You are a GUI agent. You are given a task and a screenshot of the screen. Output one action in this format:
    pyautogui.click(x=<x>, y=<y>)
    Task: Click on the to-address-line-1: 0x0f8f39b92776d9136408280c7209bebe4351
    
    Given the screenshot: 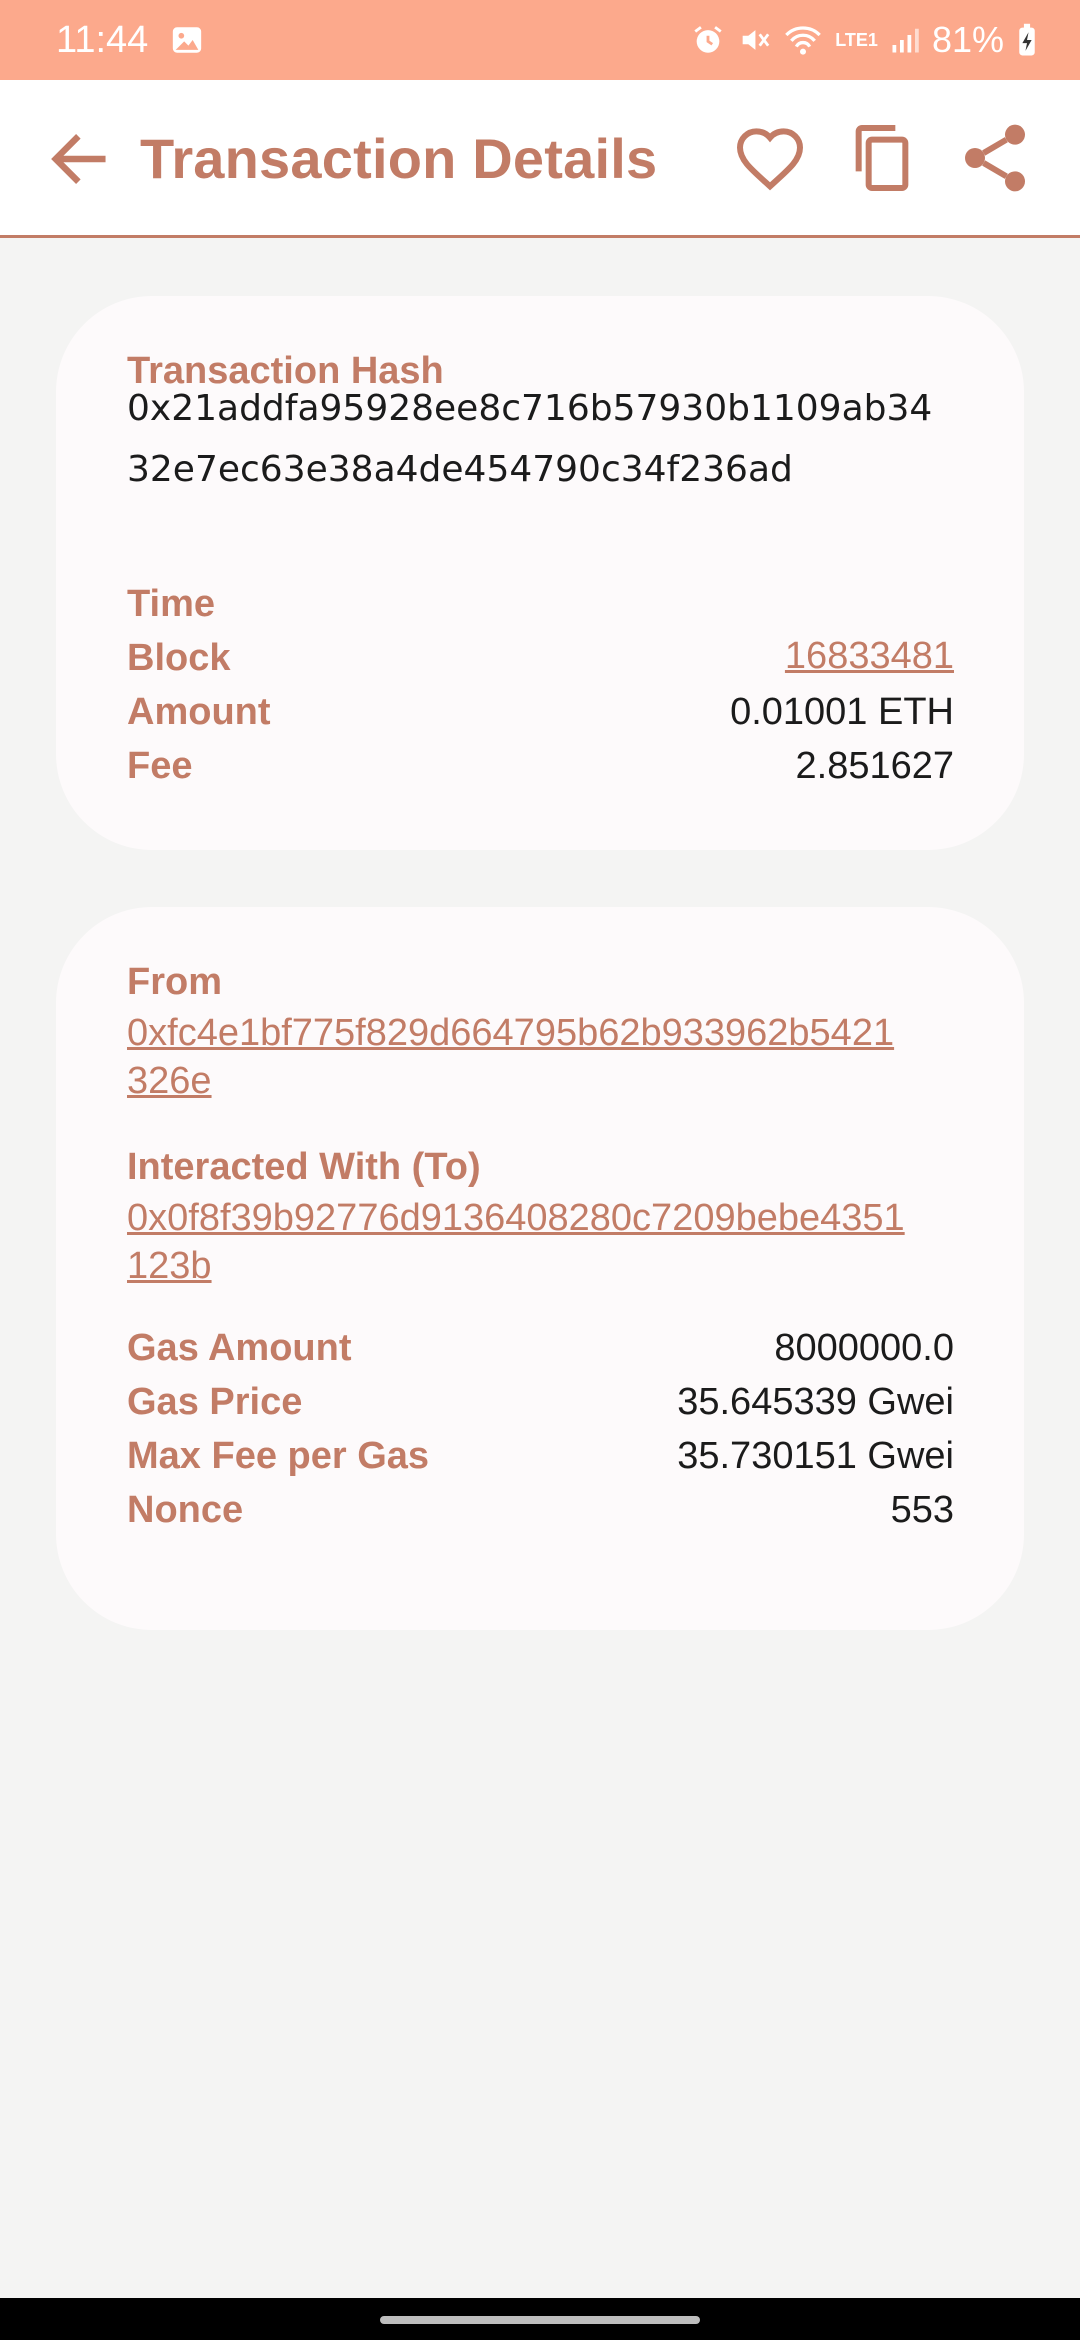 What is the action you would take?
    pyautogui.click(x=542, y=1218)
    